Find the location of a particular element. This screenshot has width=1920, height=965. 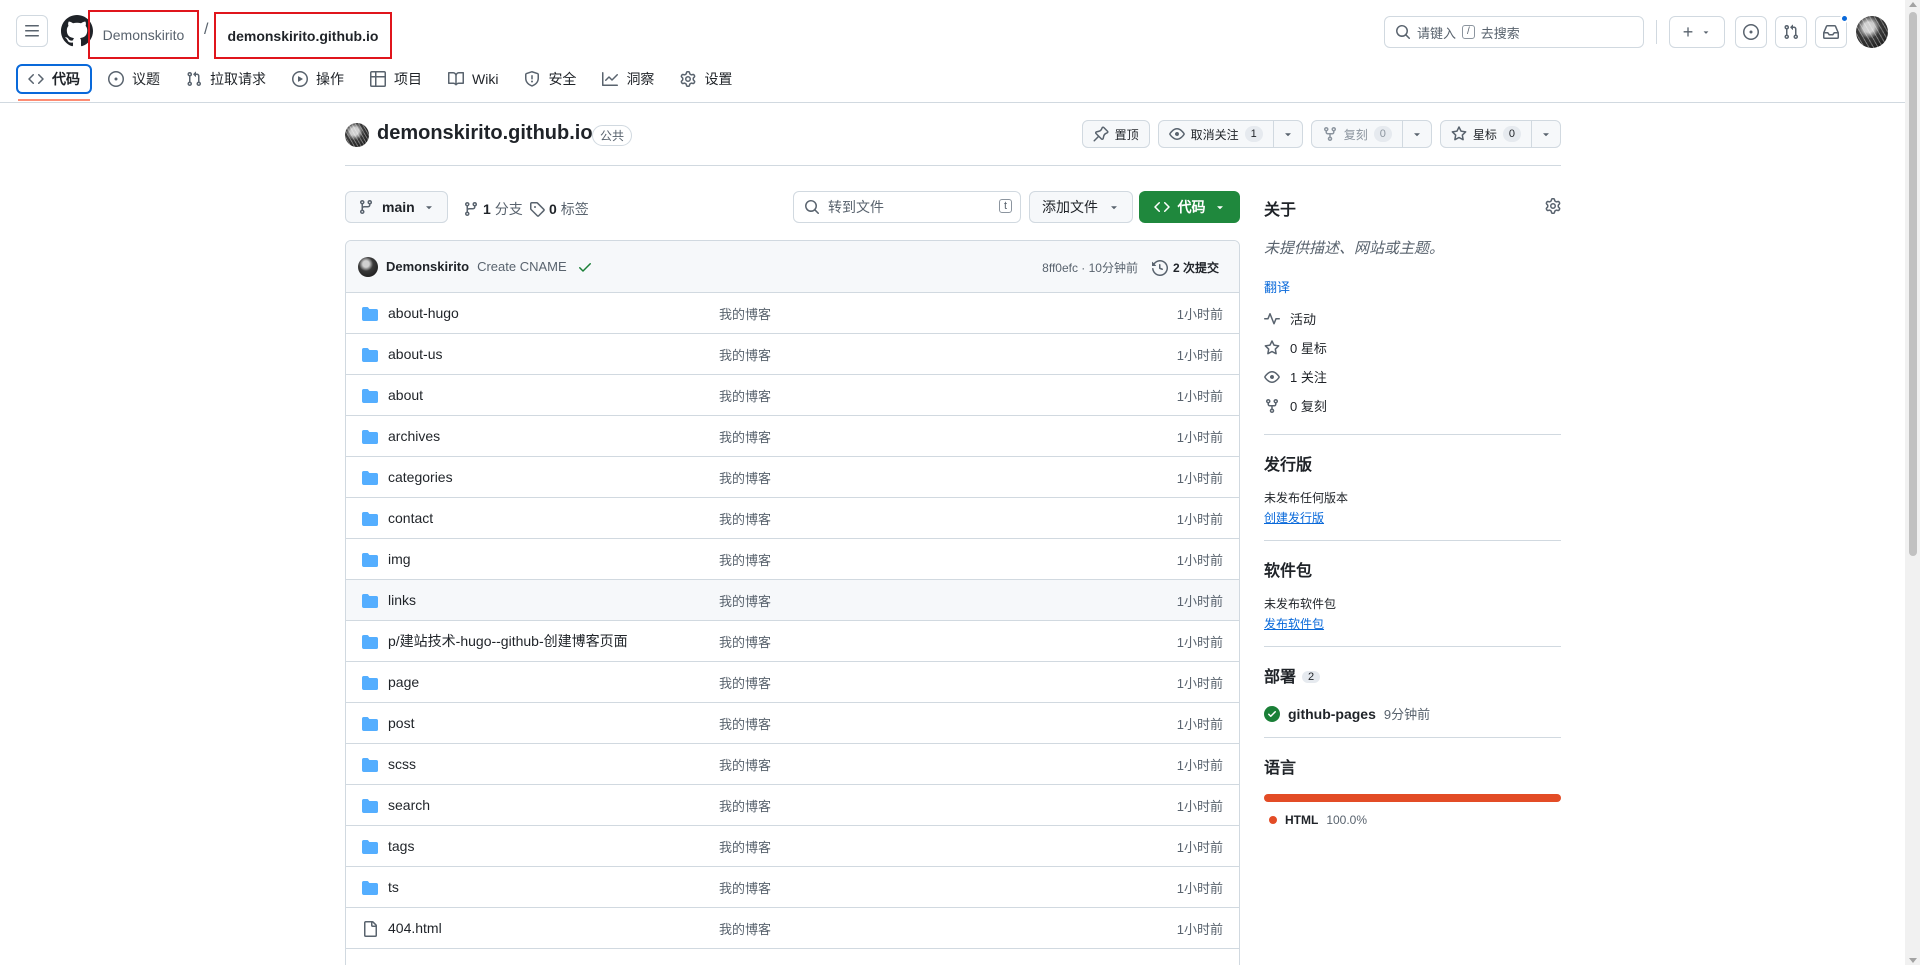

breadcrumb-owner-link: Demonskirito is located at coordinates (143, 34).